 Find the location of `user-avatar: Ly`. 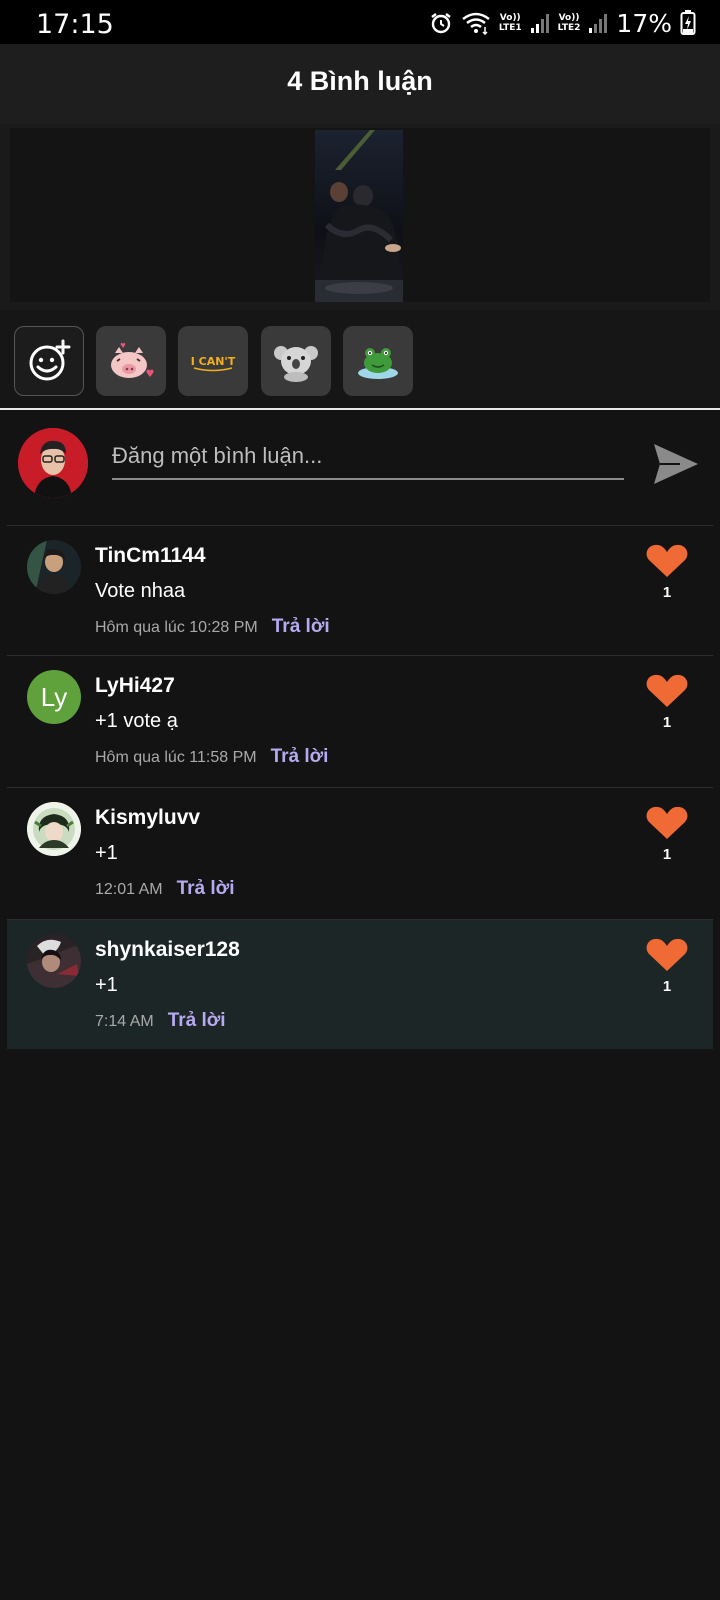

user-avatar: Ly is located at coordinates (54, 697).